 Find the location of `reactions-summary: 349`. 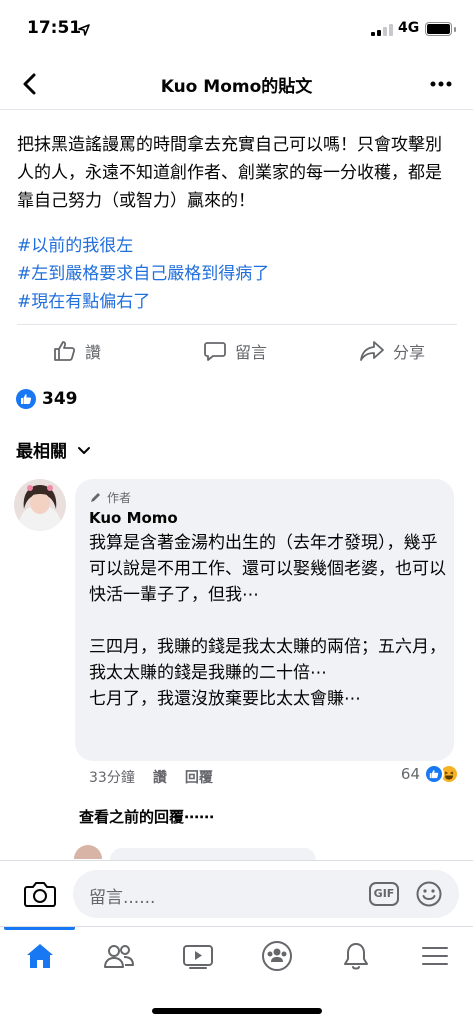

reactions-summary: 349 is located at coordinates (47, 399).